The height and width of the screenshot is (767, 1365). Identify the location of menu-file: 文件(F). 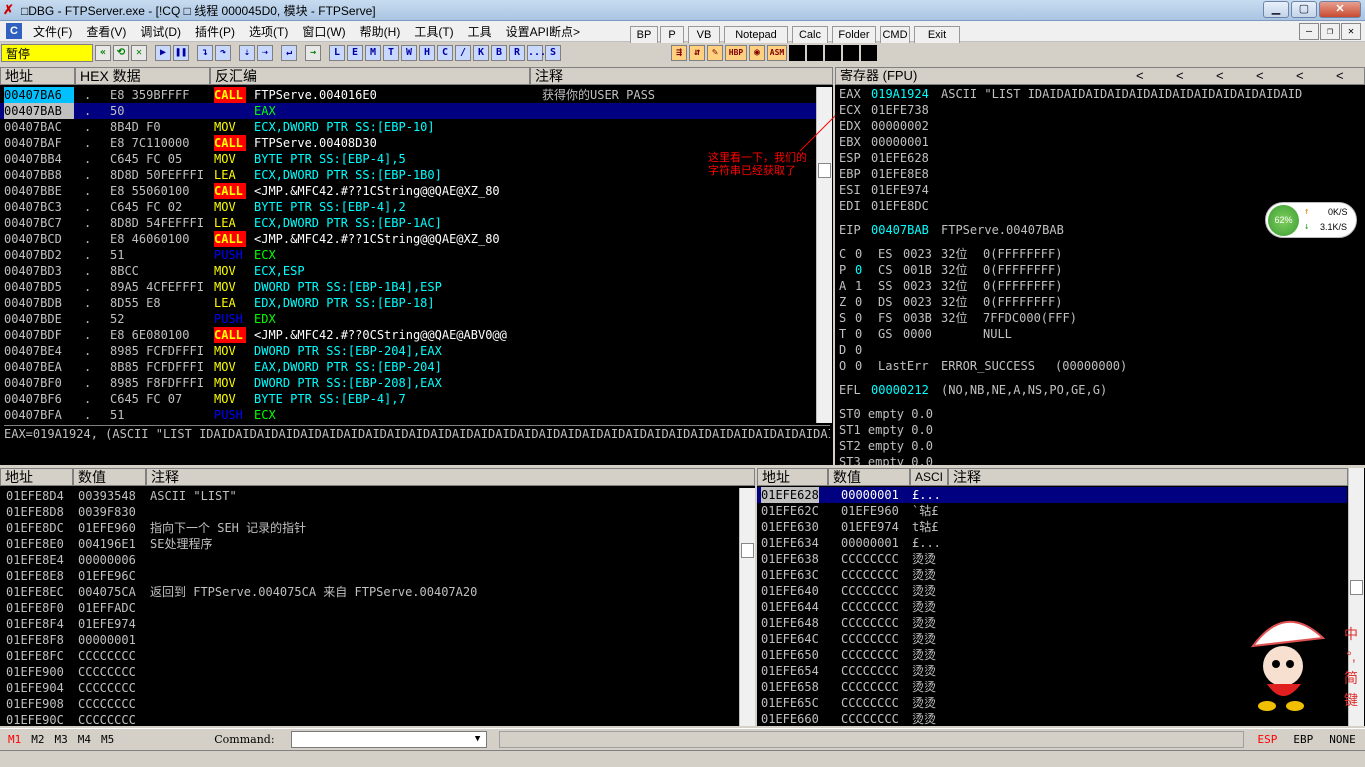
(52, 31).